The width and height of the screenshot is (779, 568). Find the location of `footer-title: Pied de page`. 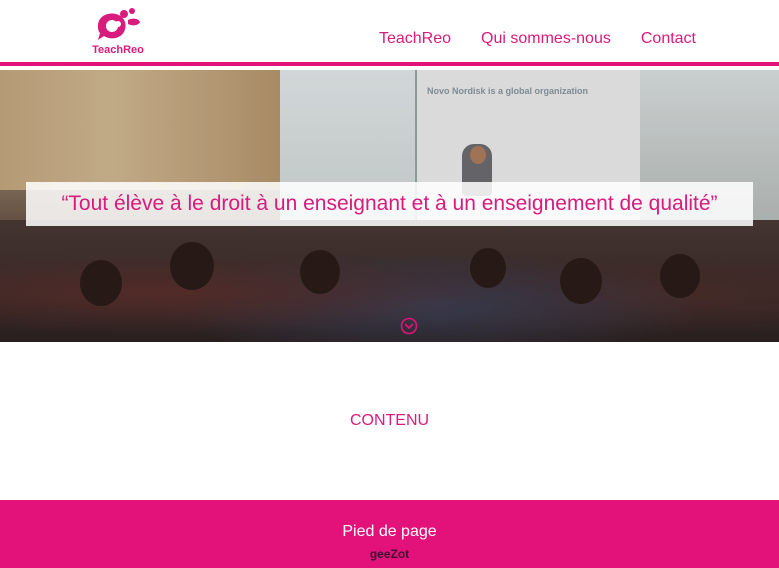

footer-title: Pied de page is located at coordinates (389, 531).